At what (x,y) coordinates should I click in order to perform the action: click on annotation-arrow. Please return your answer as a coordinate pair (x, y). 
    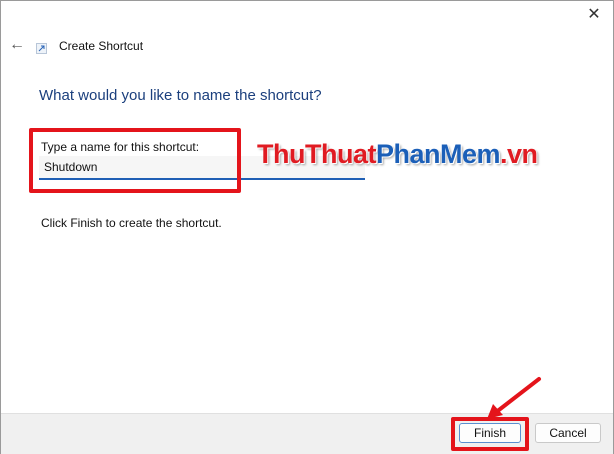
    Looking at the image, I should click on (514, 398).